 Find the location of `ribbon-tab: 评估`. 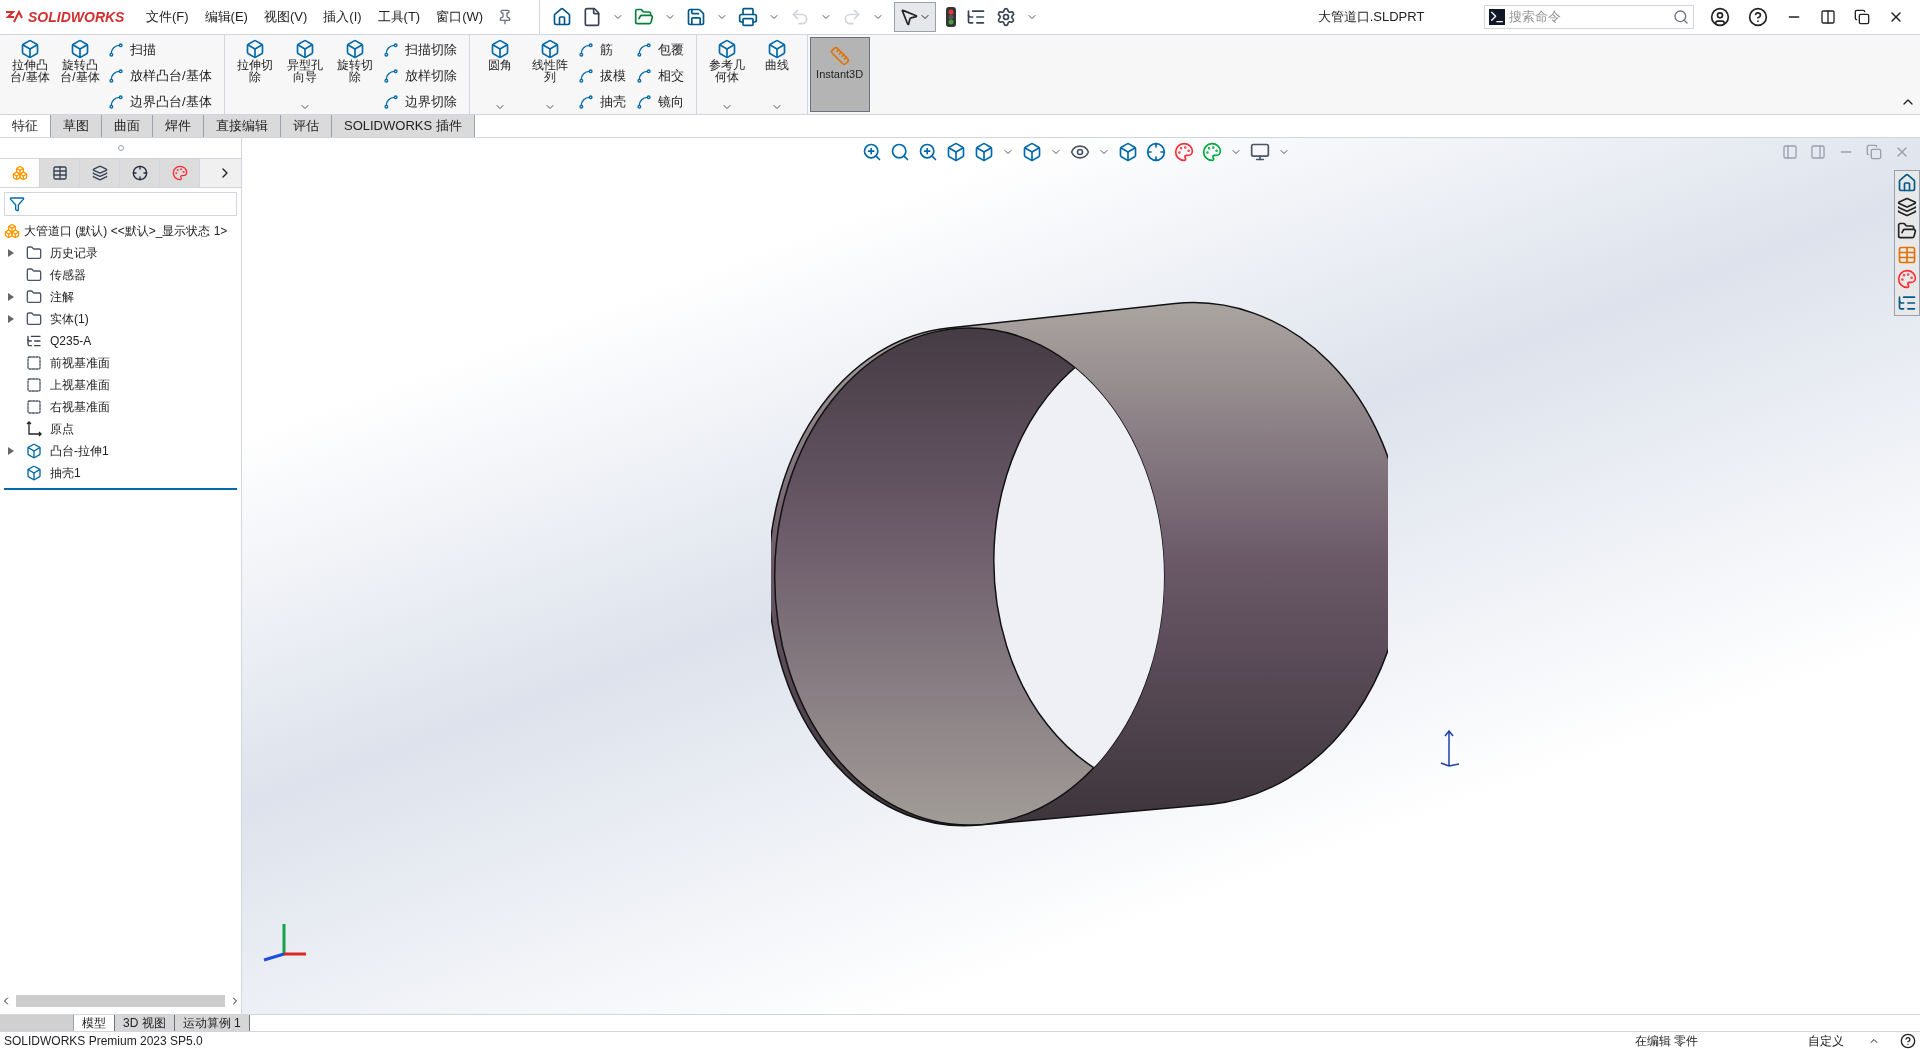

ribbon-tab: 评估 is located at coordinates (306, 126).